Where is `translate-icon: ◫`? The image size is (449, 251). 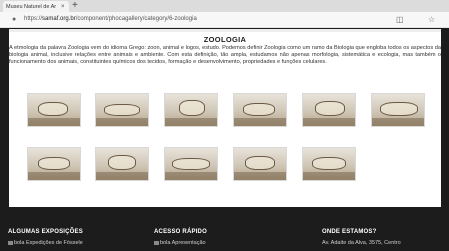
translate-icon: ◫ is located at coordinates (400, 19).